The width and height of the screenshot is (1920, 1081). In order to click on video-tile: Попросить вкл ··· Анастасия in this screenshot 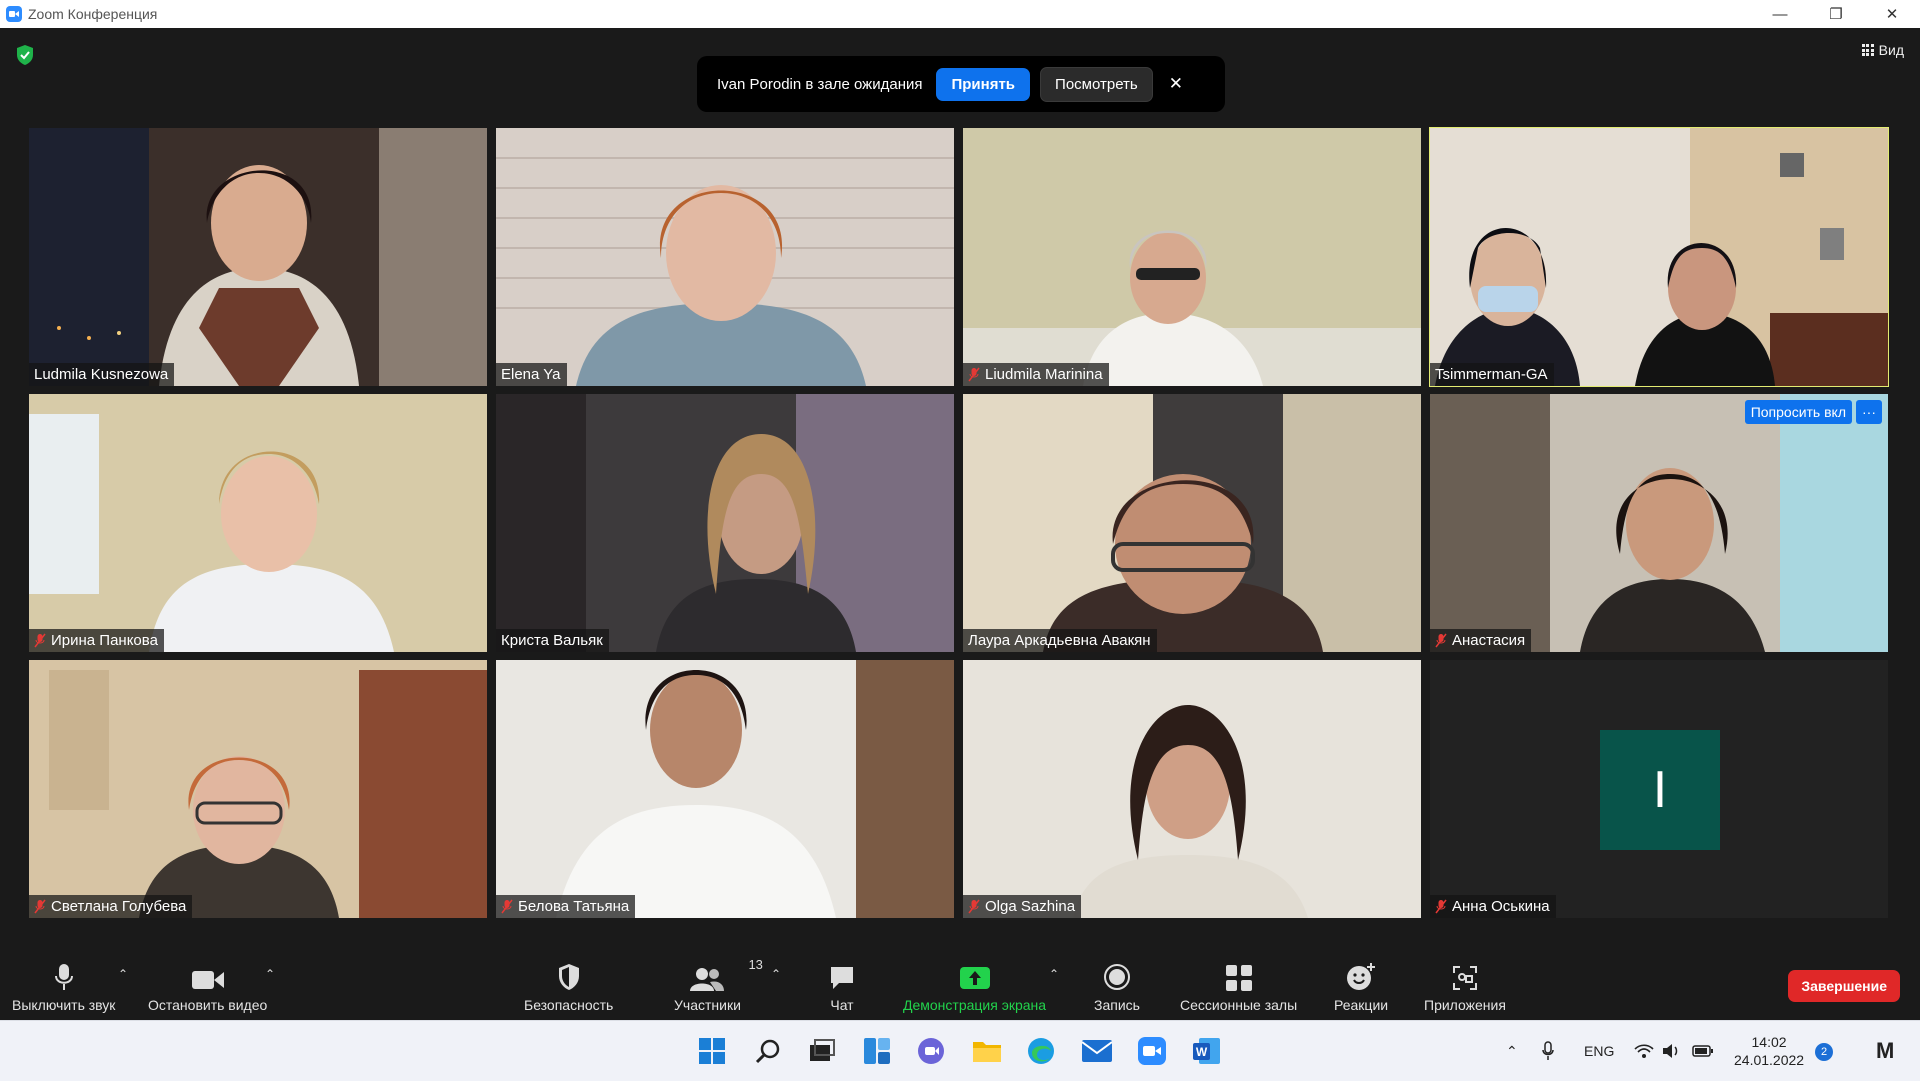, I will do `click(1659, 523)`.